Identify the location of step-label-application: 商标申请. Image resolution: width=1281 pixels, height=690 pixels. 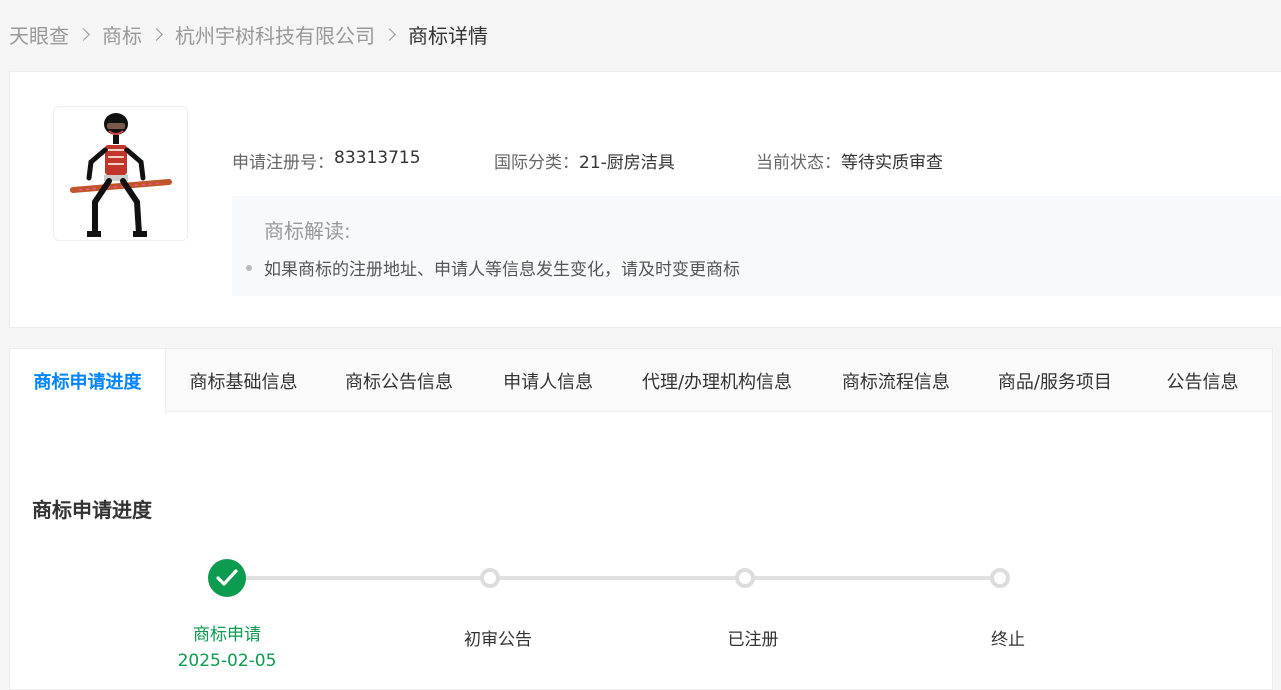
(227, 635).